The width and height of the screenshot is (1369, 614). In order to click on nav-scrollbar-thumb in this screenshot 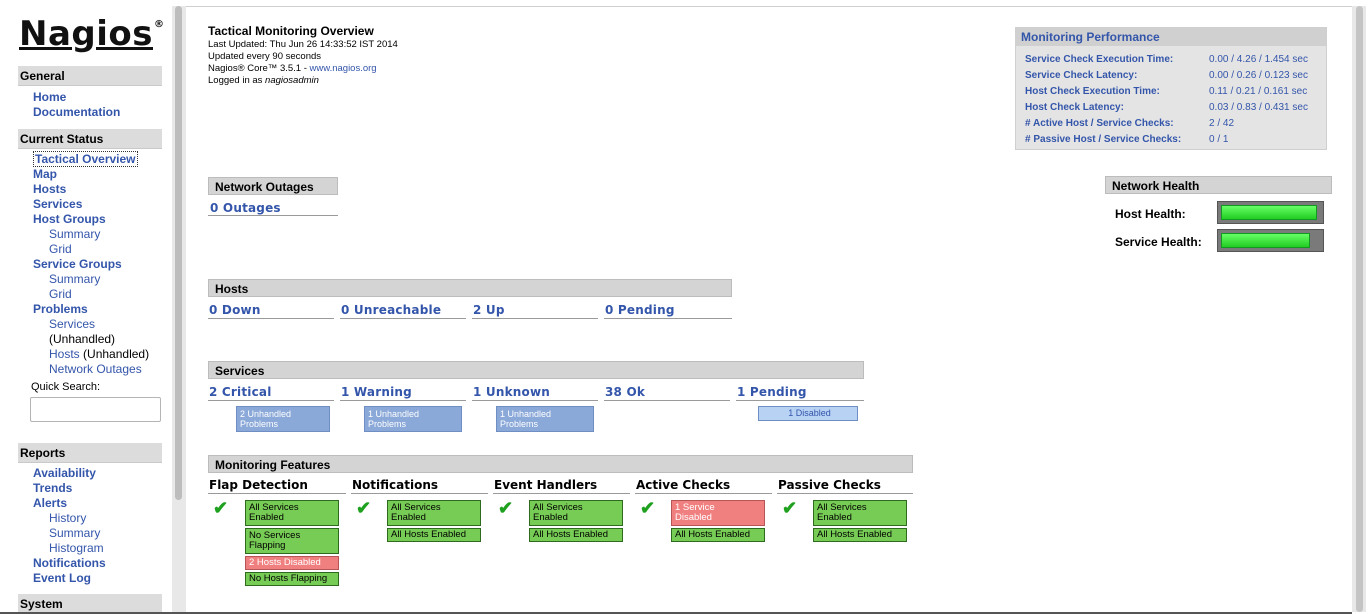, I will do `click(178, 253)`.